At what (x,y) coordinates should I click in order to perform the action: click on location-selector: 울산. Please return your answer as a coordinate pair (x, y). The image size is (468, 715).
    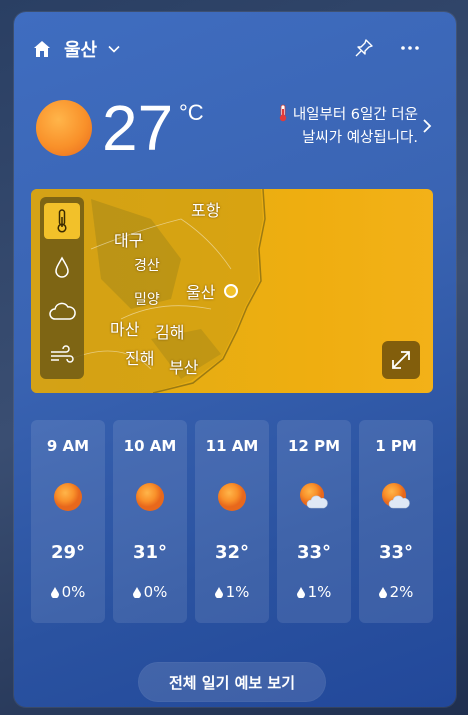
    Looking at the image, I should click on (76, 49).